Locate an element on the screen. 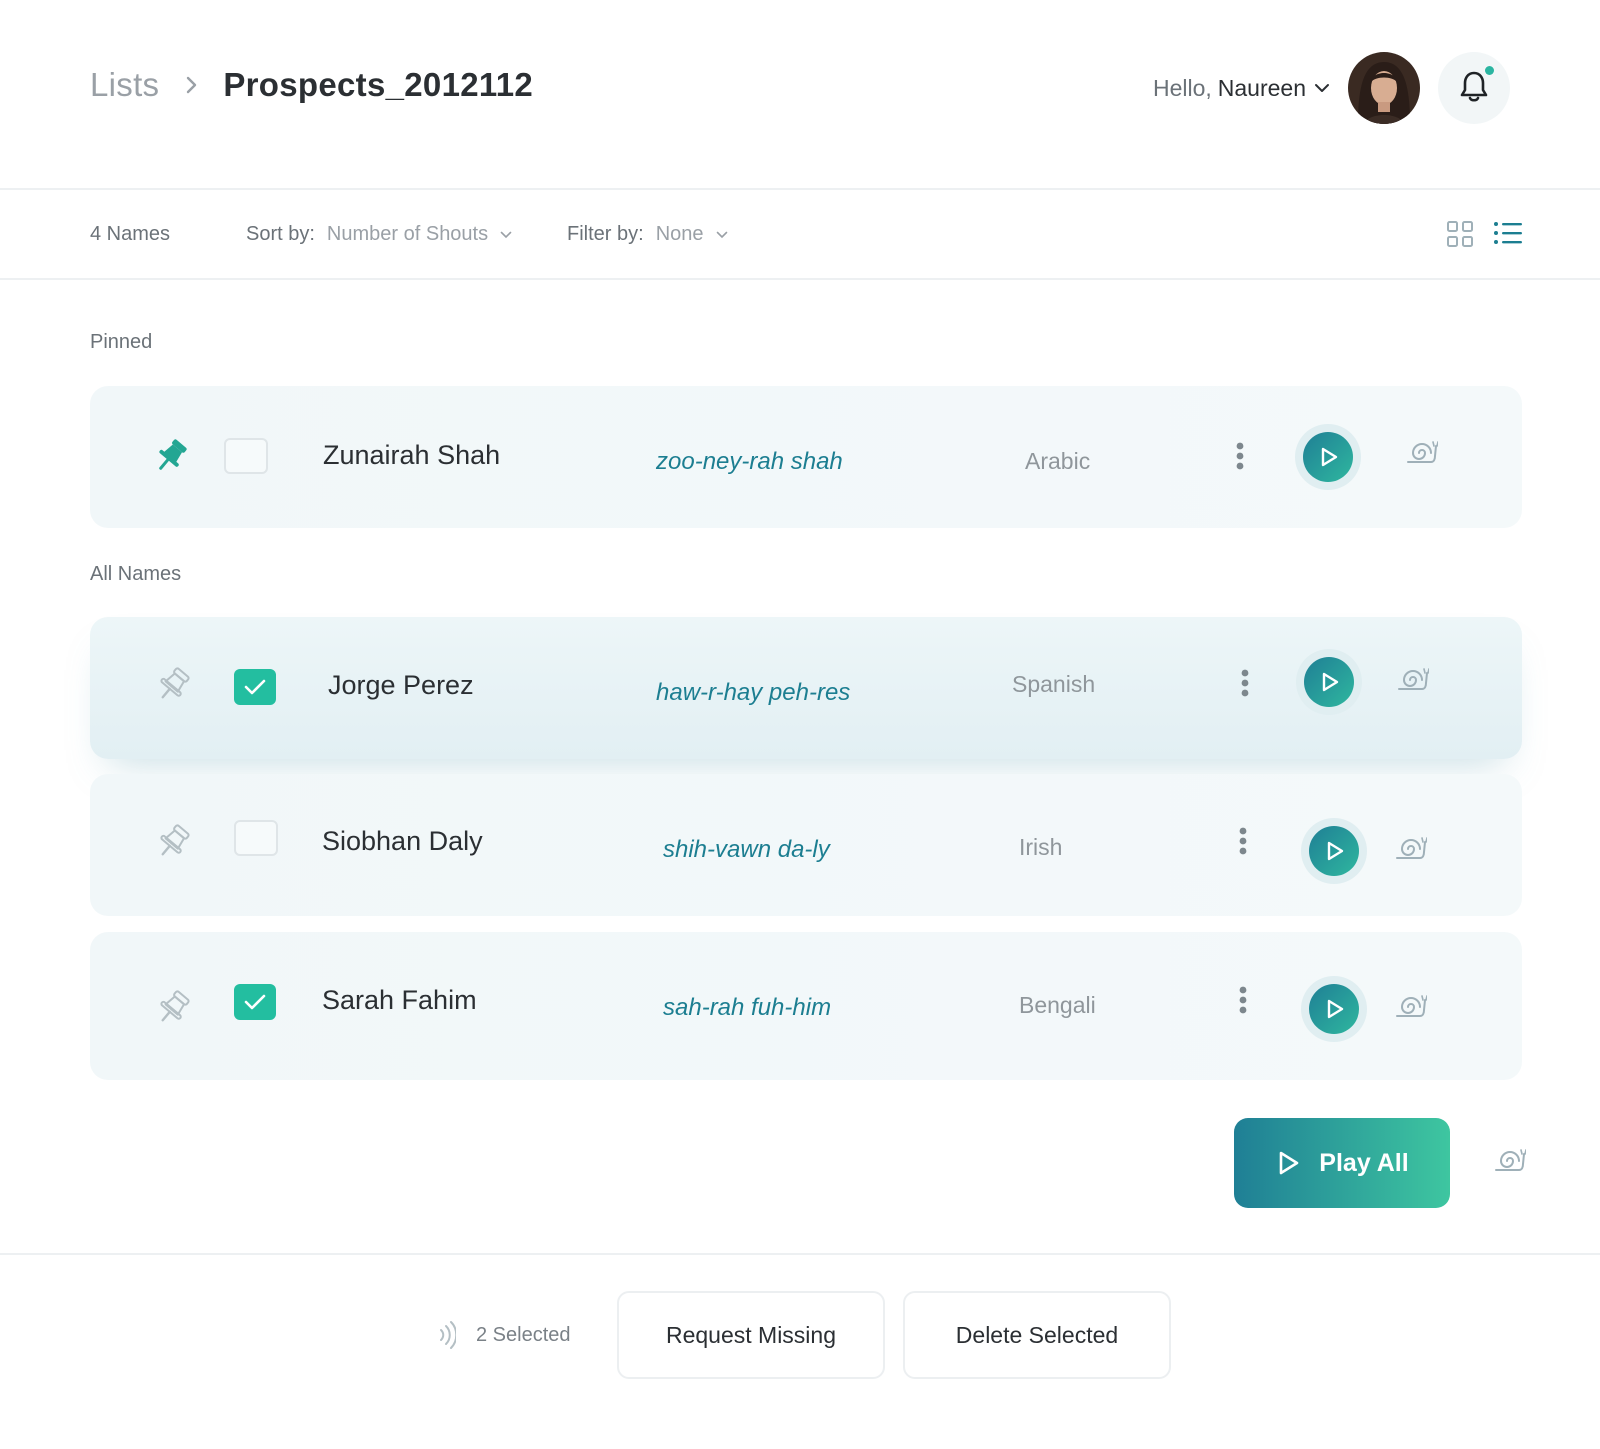 This screenshot has height=1449, width=1600. selected-count: 2 Selected is located at coordinates (523, 1334).